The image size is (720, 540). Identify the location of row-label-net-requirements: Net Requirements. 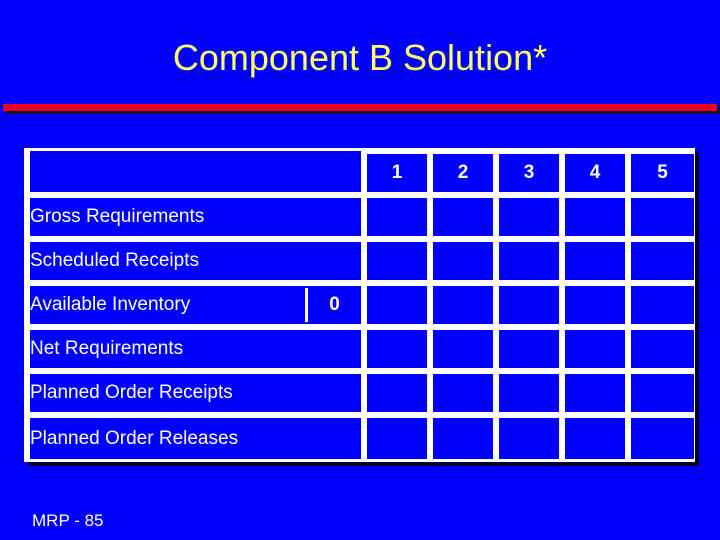
(195, 349).